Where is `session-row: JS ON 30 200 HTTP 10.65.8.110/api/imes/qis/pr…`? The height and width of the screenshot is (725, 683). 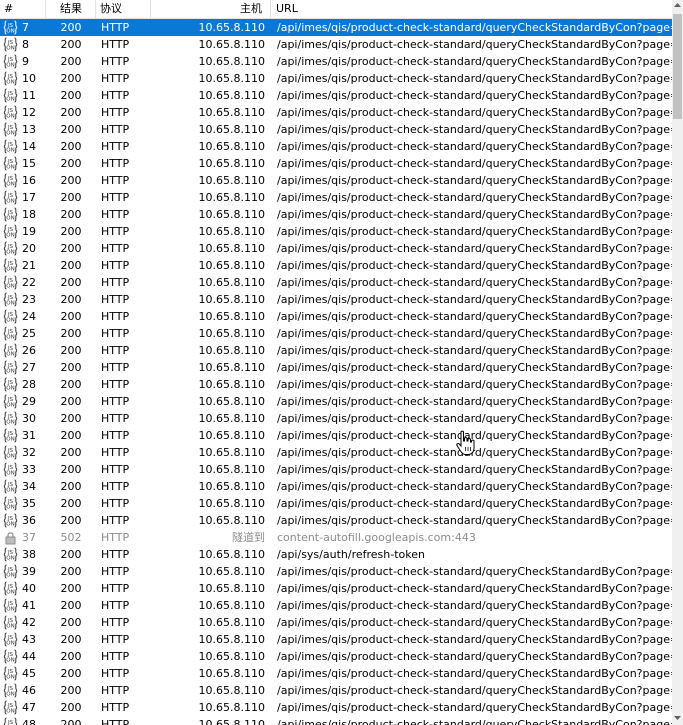
session-row: JS ON 30 200 HTTP 10.65.8.110/api/imes/qis/pr… is located at coordinates (336, 418).